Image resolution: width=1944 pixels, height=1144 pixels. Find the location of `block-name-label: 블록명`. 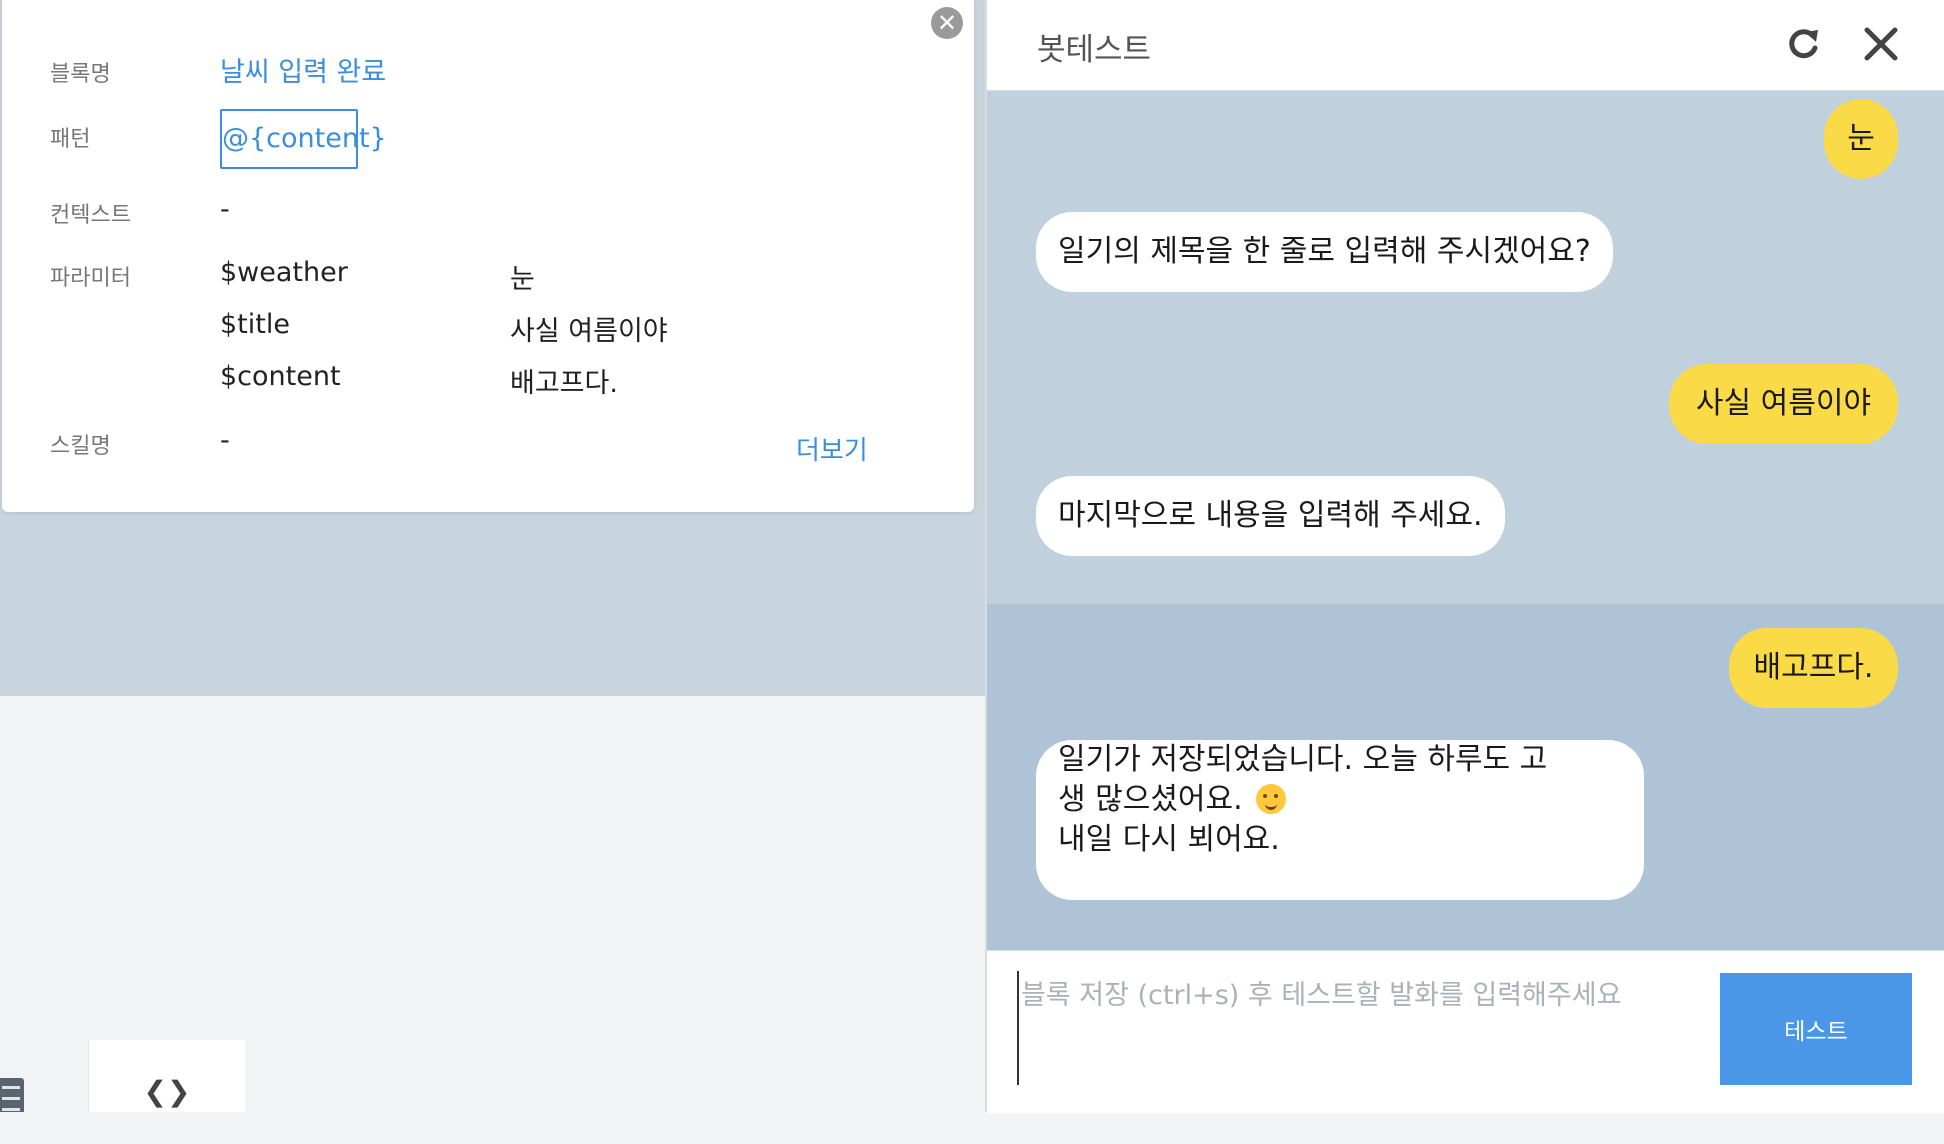

block-name-label: 블록명 is located at coordinates (80, 74).